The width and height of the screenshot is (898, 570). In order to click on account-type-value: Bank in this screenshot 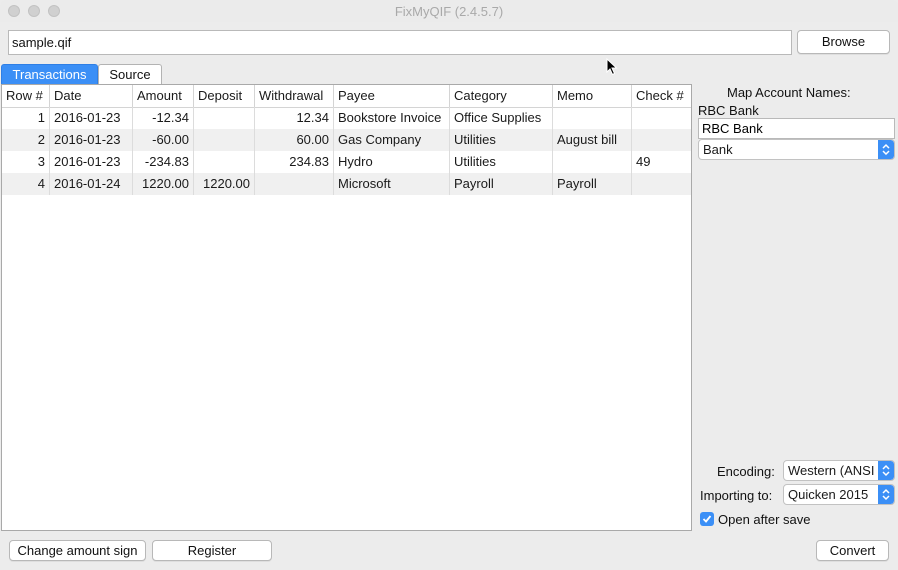, I will do `click(718, 149)`.